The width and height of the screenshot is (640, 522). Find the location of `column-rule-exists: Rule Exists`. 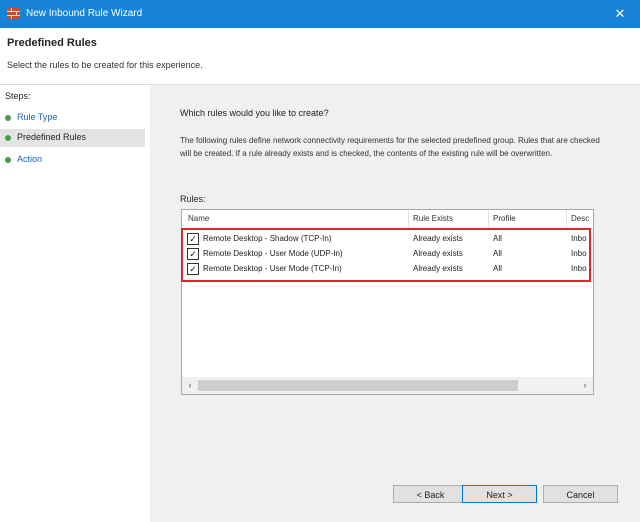

column-rule-exists: Rule Exists is located at coordinates (433, 218).